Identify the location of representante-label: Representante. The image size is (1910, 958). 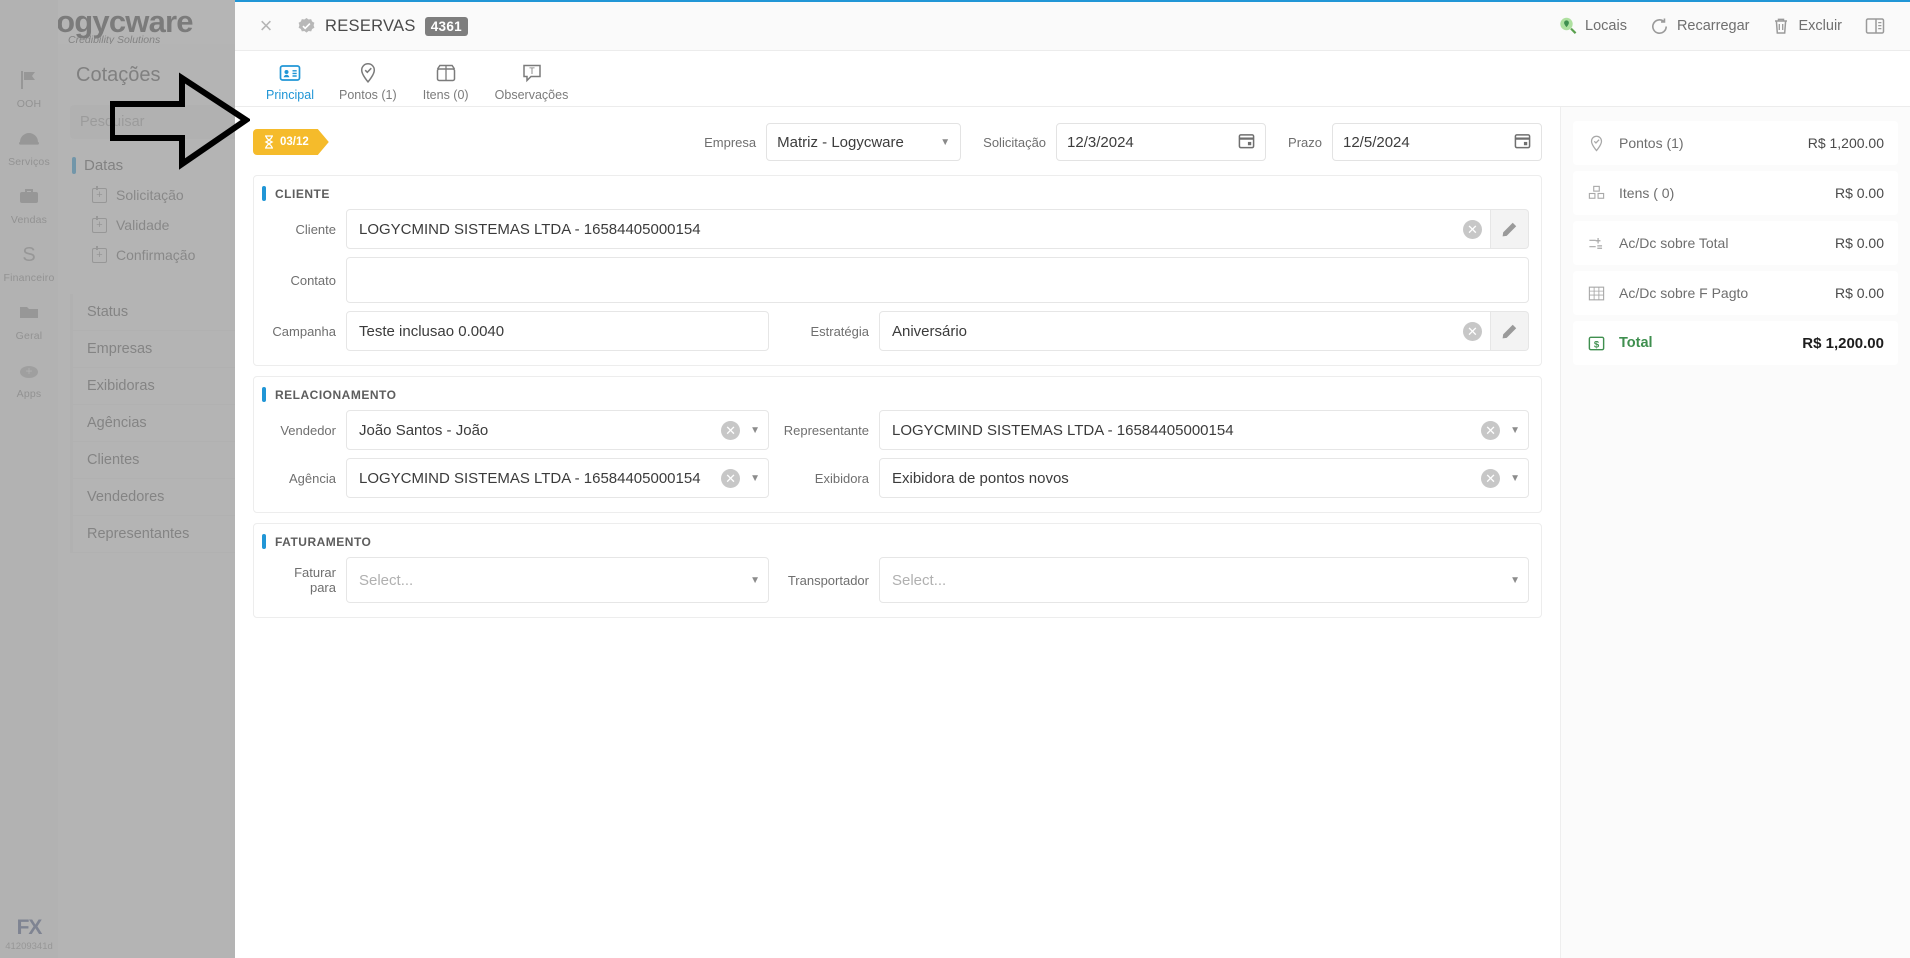
(826, 430).